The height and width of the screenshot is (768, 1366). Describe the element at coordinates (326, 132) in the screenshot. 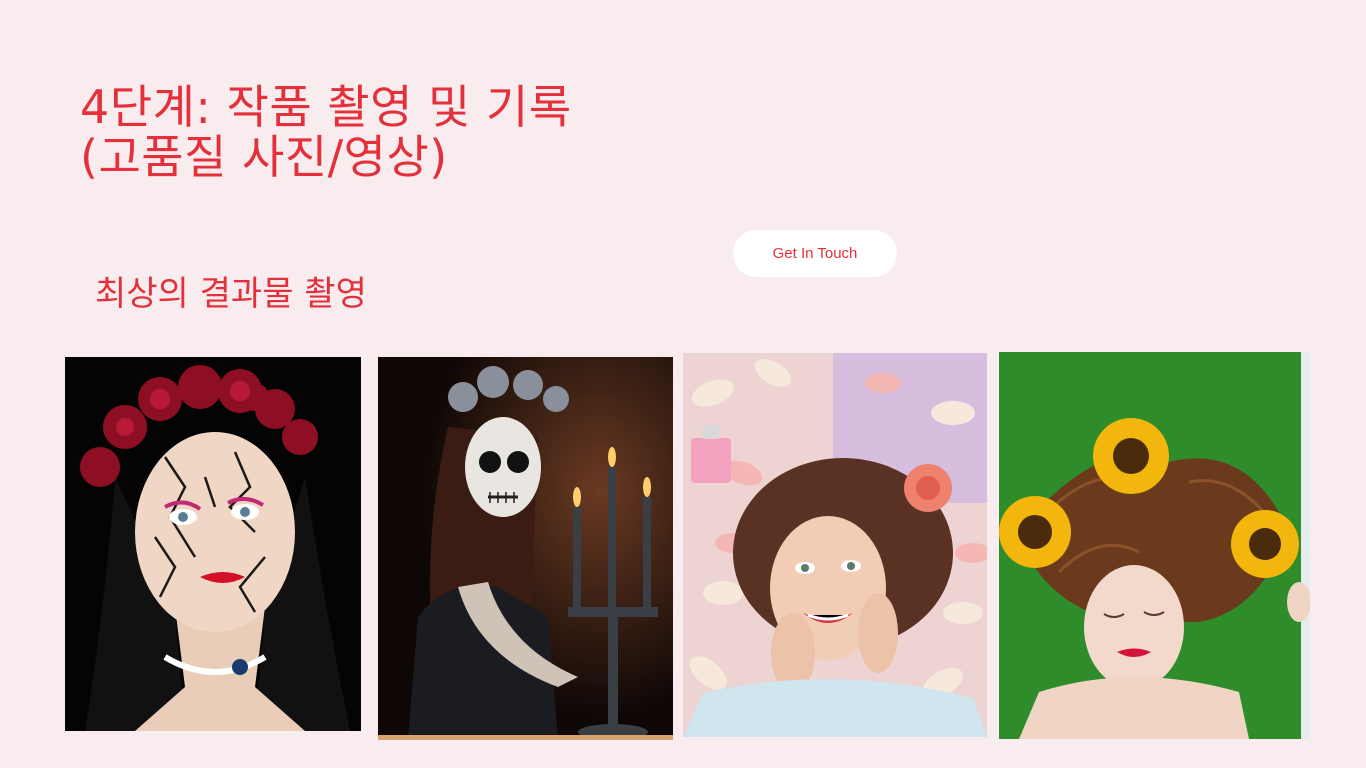

I see `page-title: 4단계: 작품 촬영 및 기록 (고품질 사진/영상)` at that location.